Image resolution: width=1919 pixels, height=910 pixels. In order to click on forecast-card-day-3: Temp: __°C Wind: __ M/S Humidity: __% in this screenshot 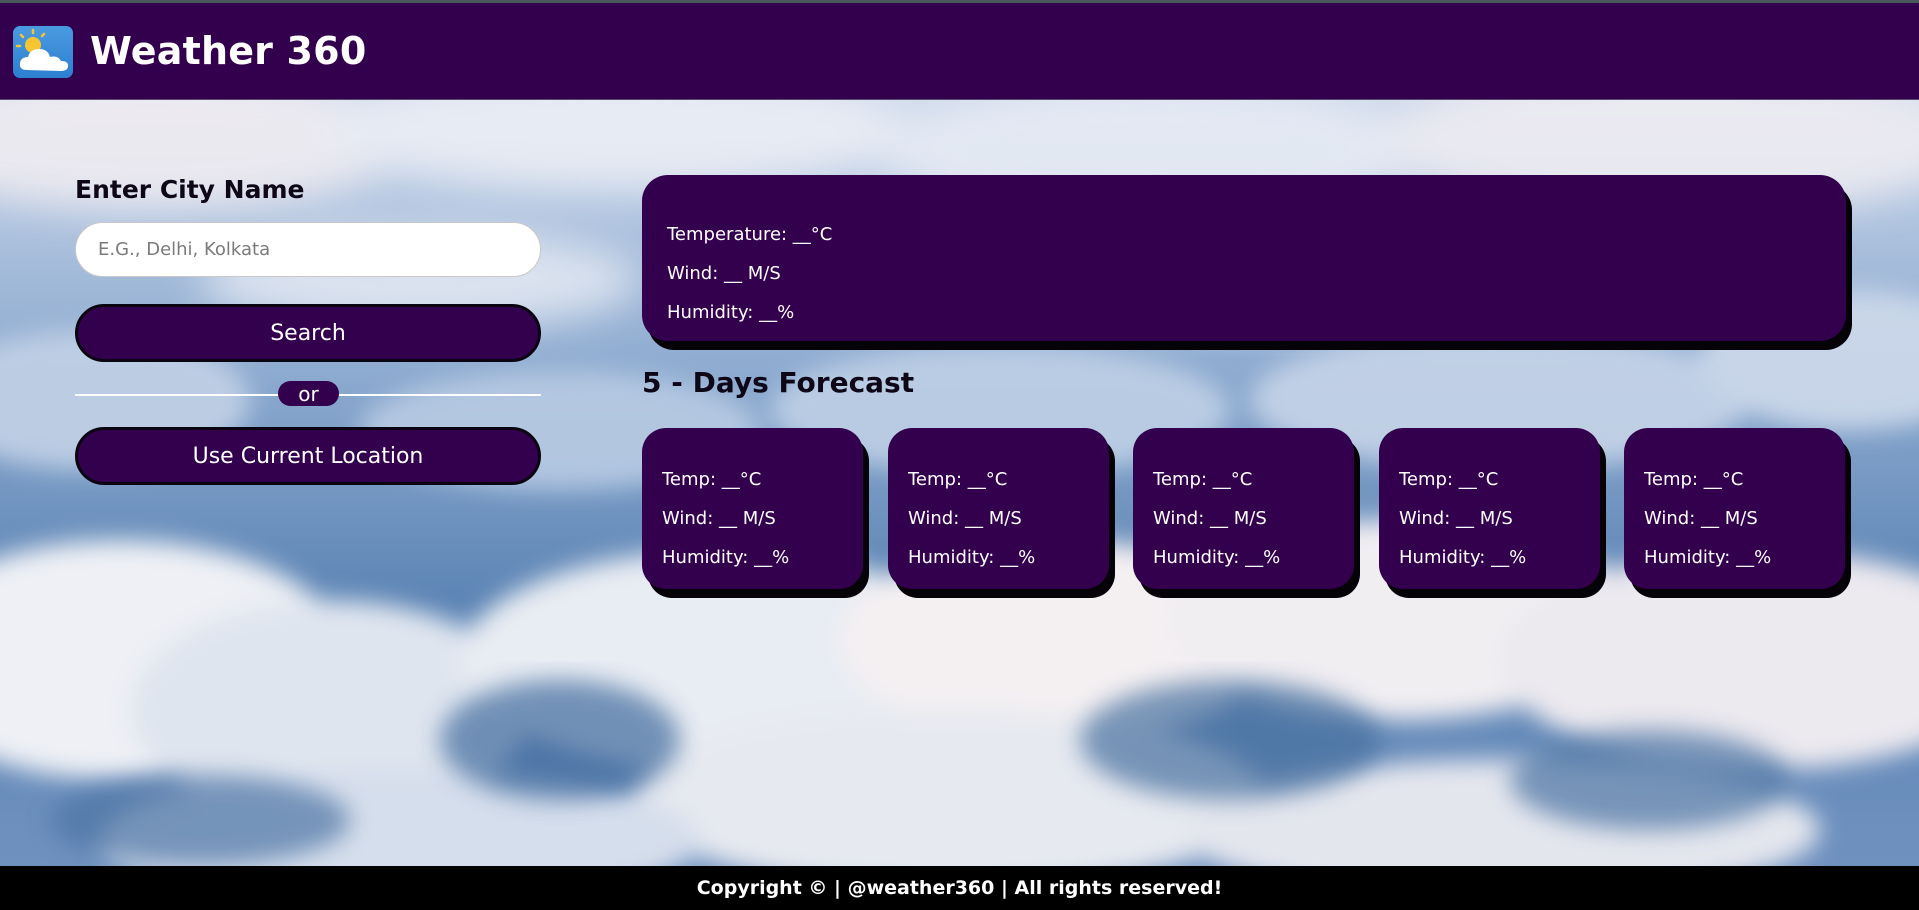, I will do `click(1243, 508)`.